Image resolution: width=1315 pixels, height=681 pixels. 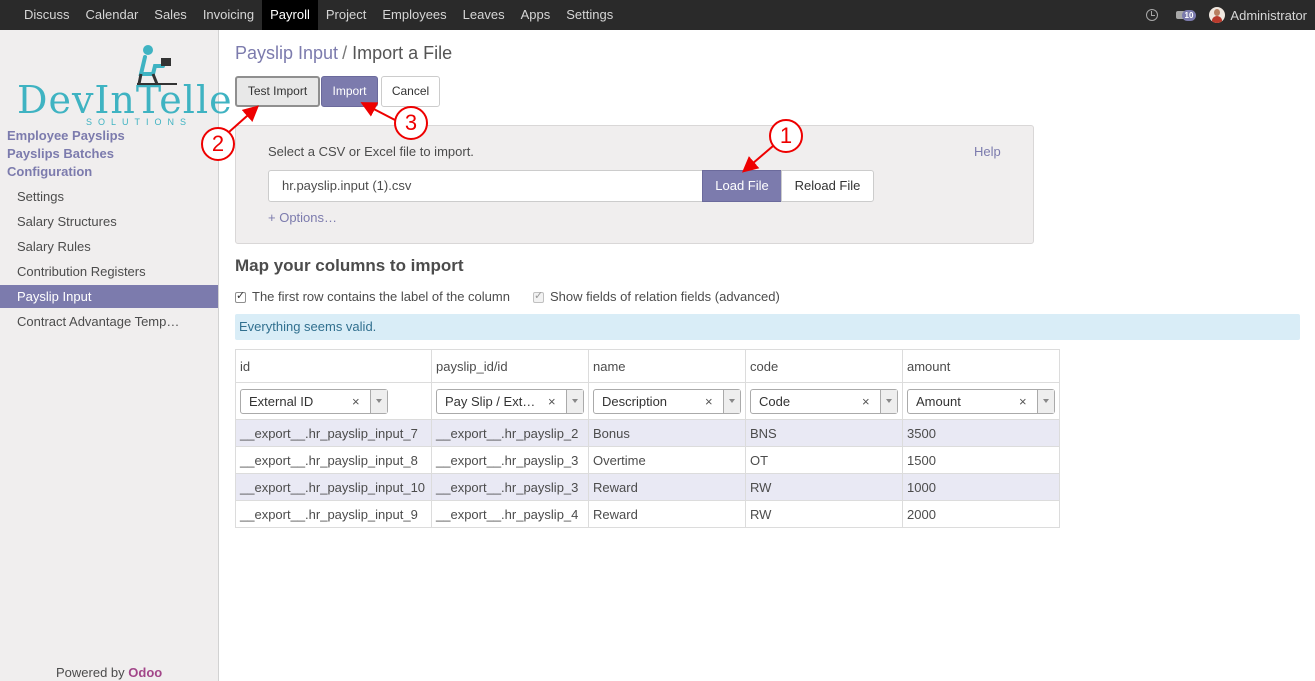 What do you see at coordinates (1151, 15) in the screenshot?
I see `clock-icon` at bounding box center [1151, 15].